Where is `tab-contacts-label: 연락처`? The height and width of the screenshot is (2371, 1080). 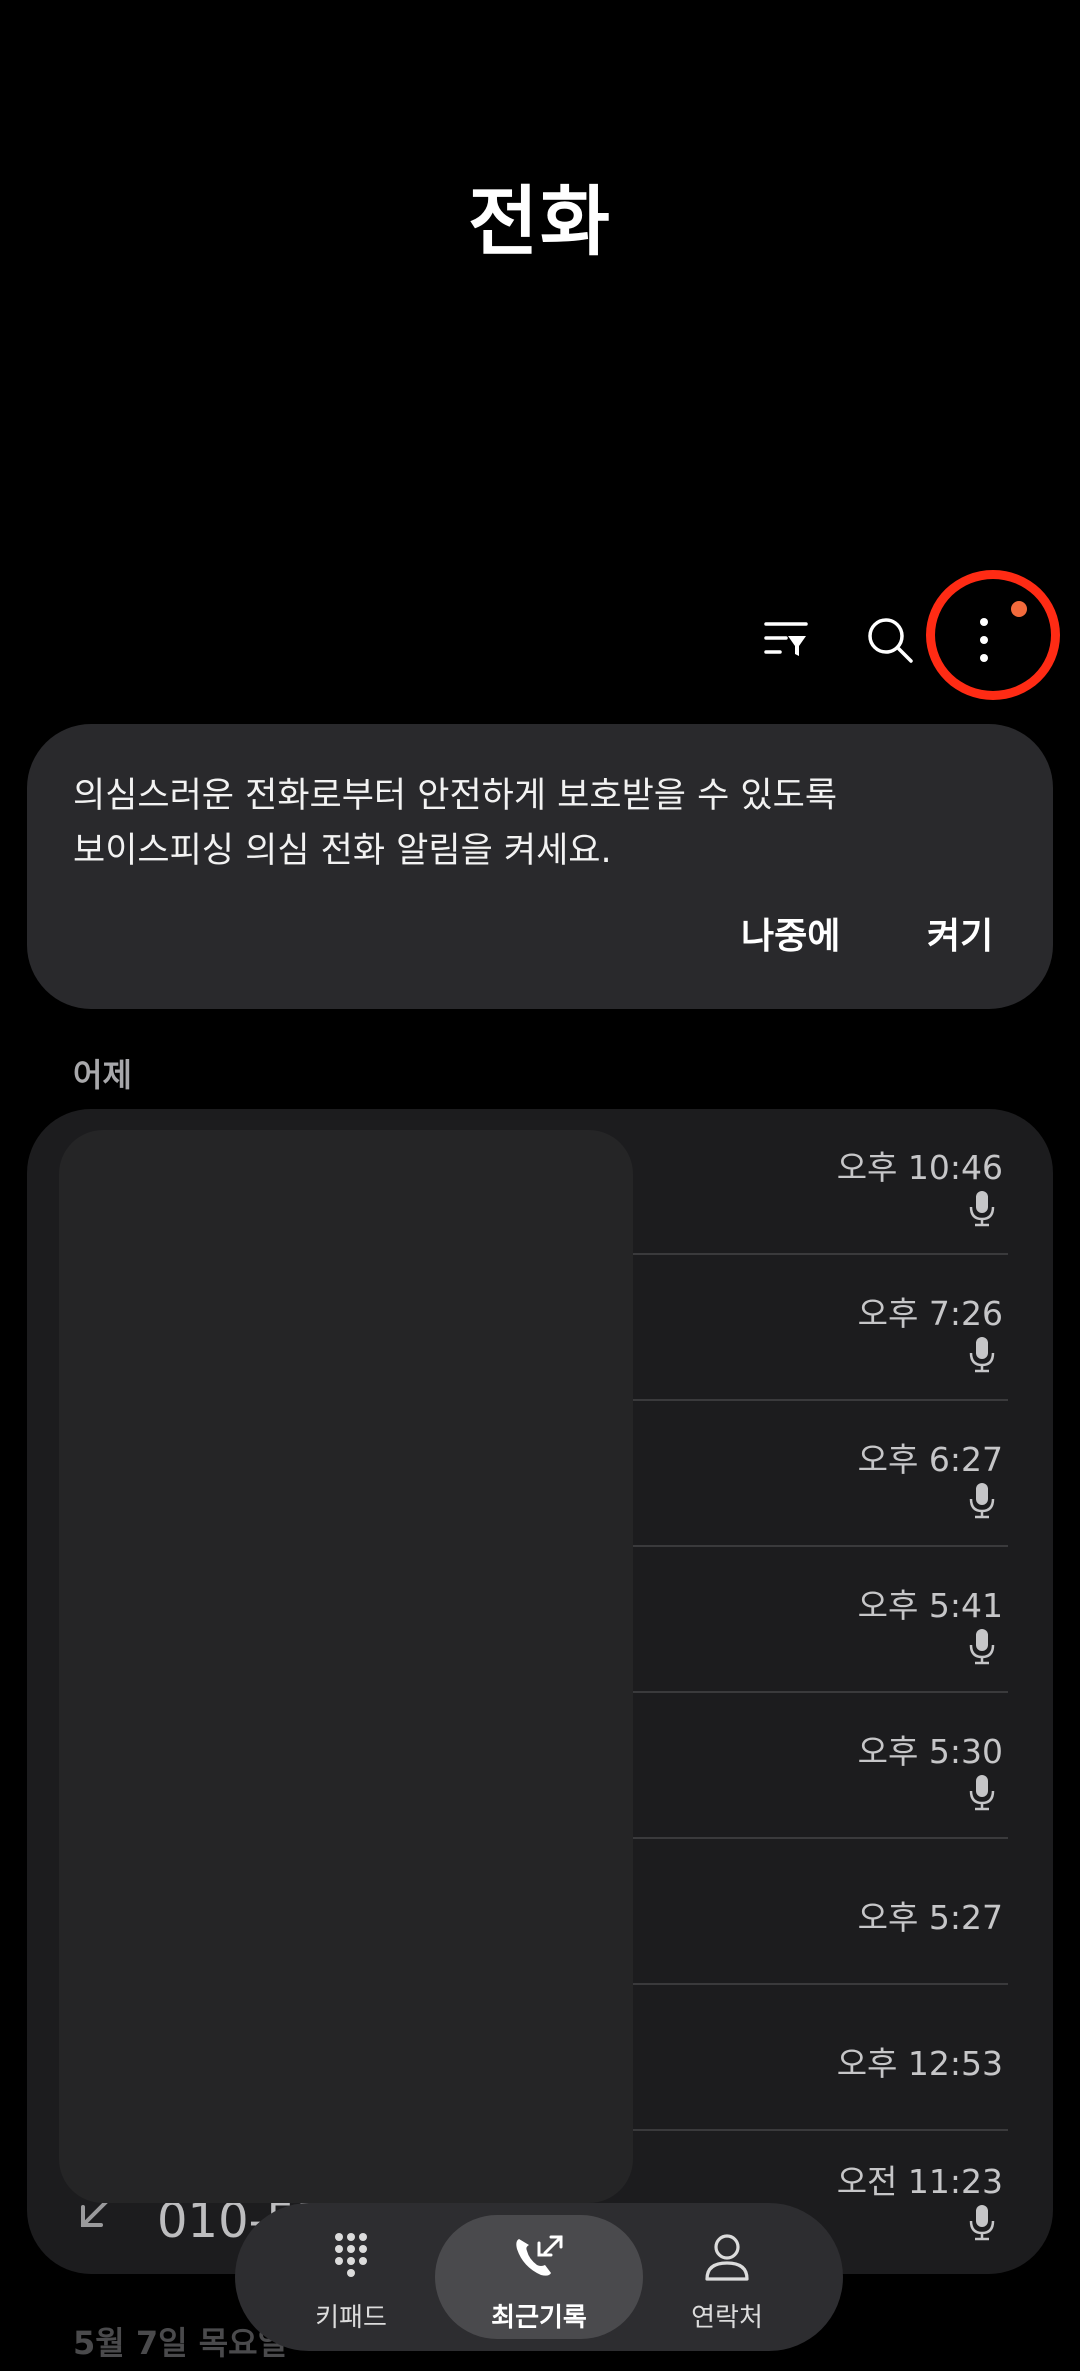 tab-contacts-label: 연락처 is located at coordinates (727, 2318).